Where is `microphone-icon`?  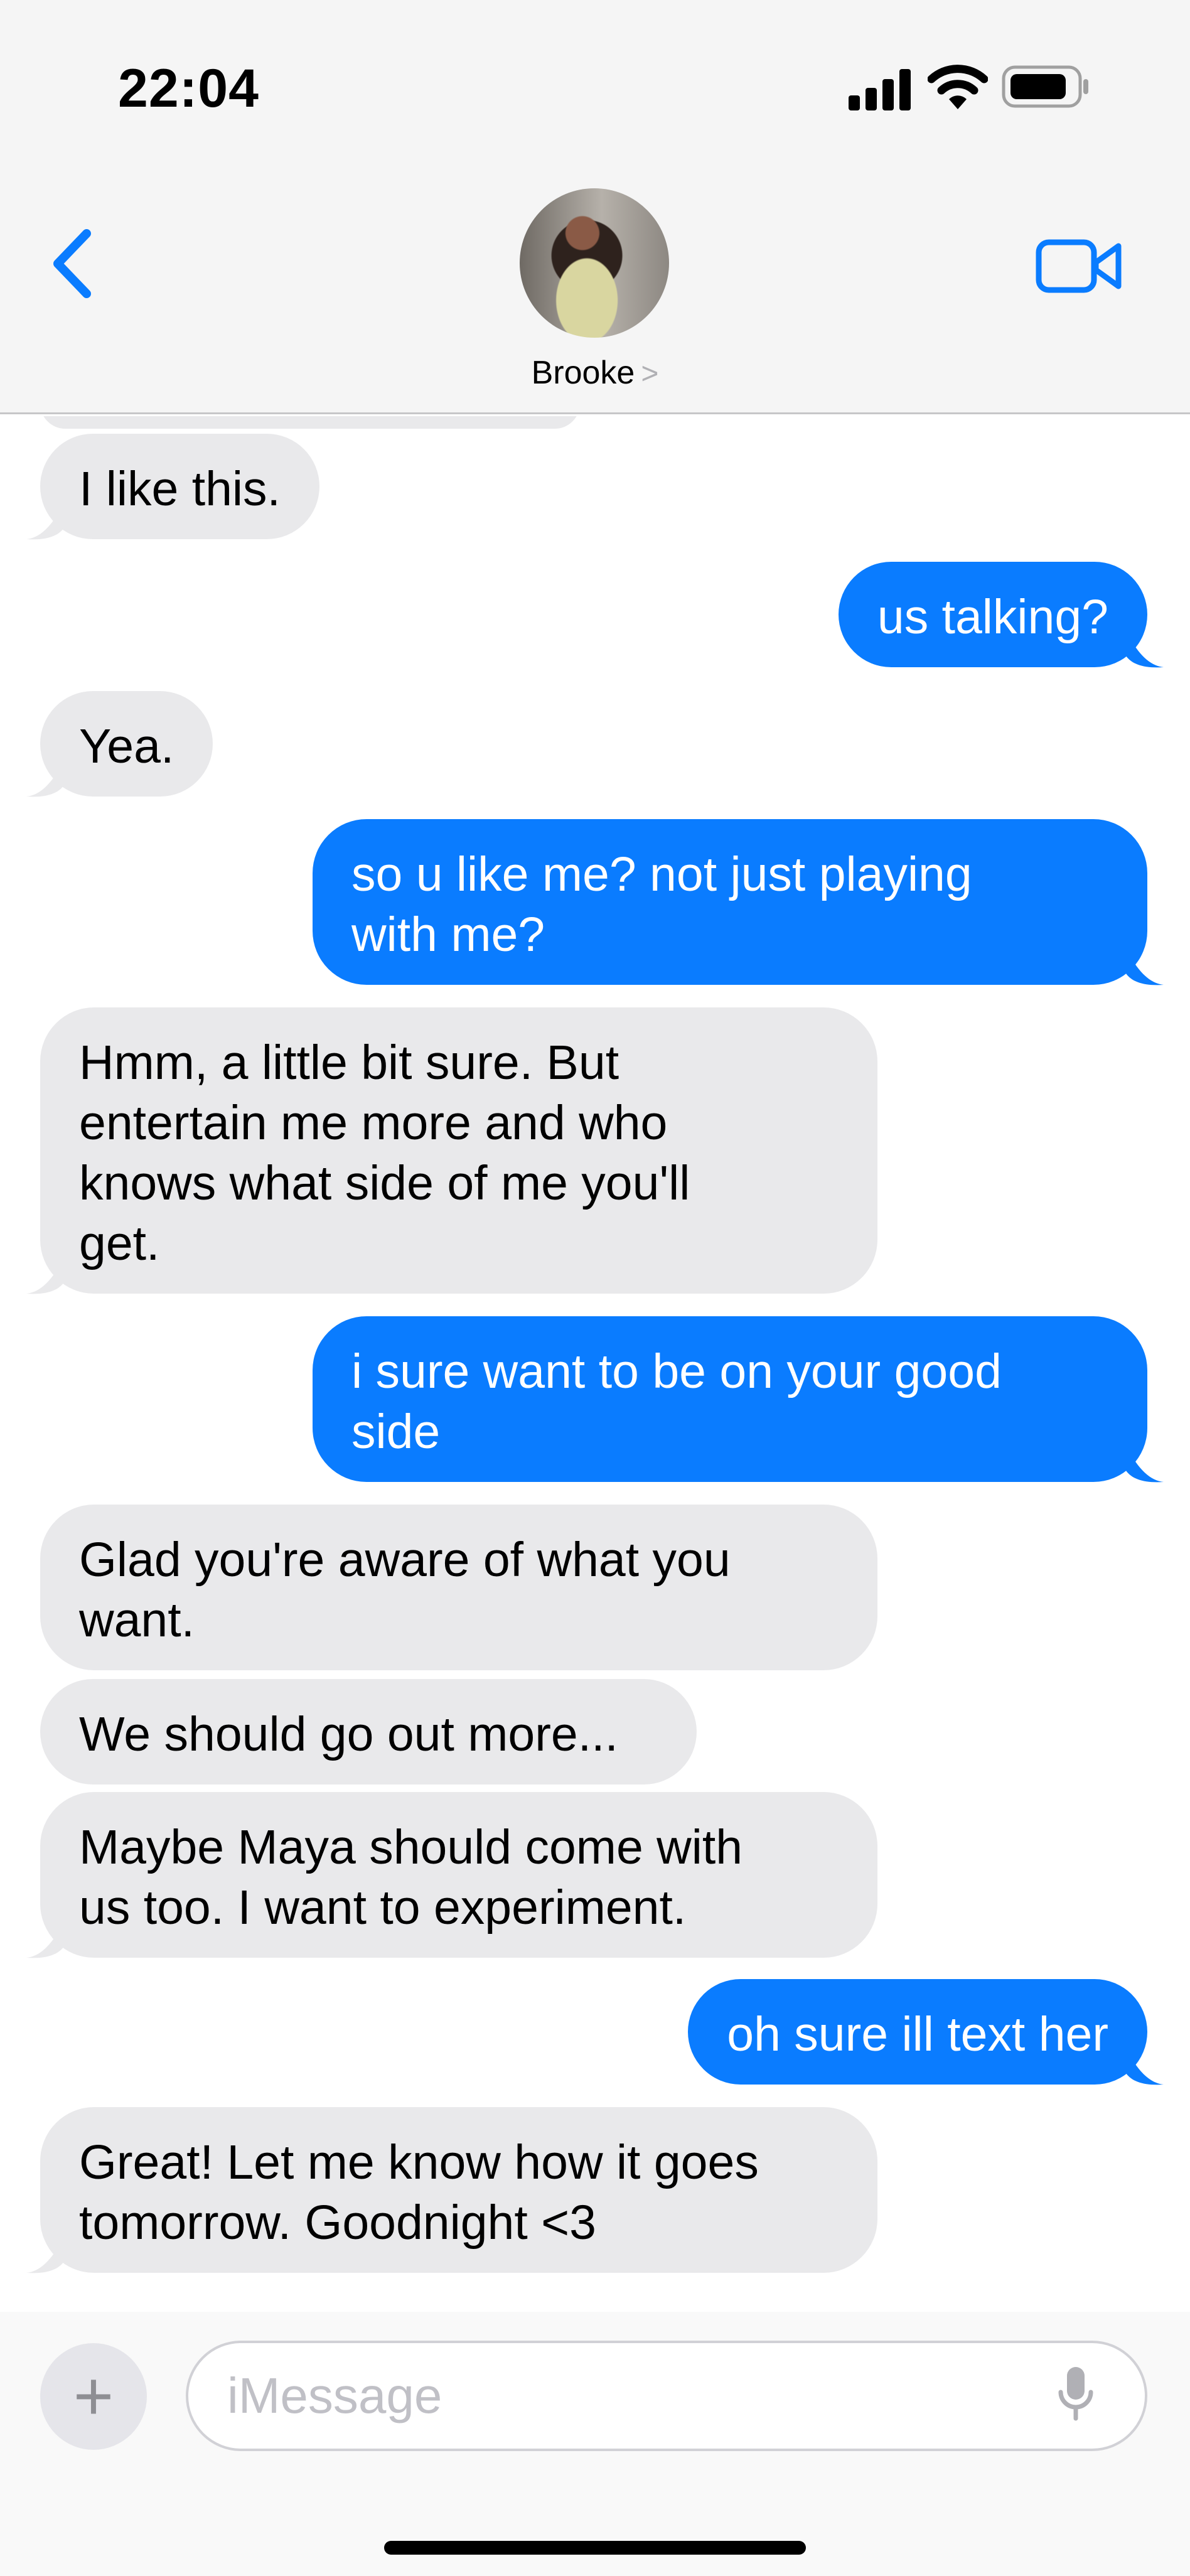
microphone-icon is located at coordinates (1076, 2395).